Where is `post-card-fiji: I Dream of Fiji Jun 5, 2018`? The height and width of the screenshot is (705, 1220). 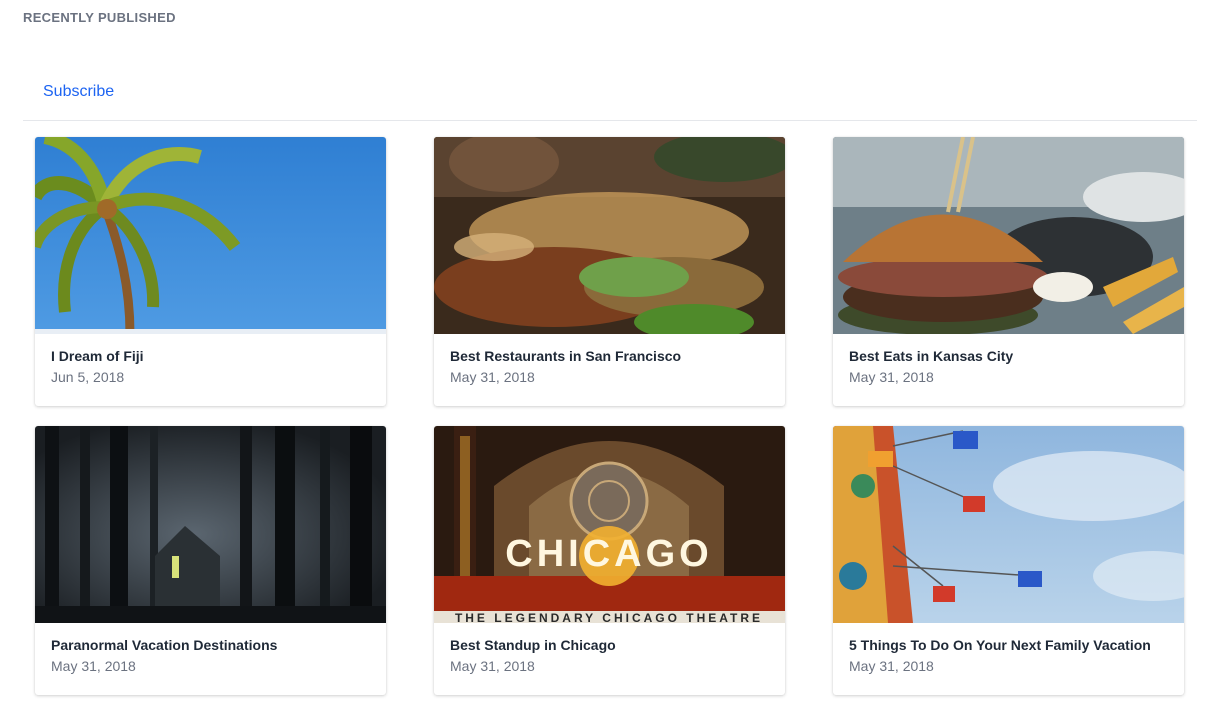 post-card-fiji: I Dream of Fiji Jun 5, 2018 is located at coordinates (210, 271).